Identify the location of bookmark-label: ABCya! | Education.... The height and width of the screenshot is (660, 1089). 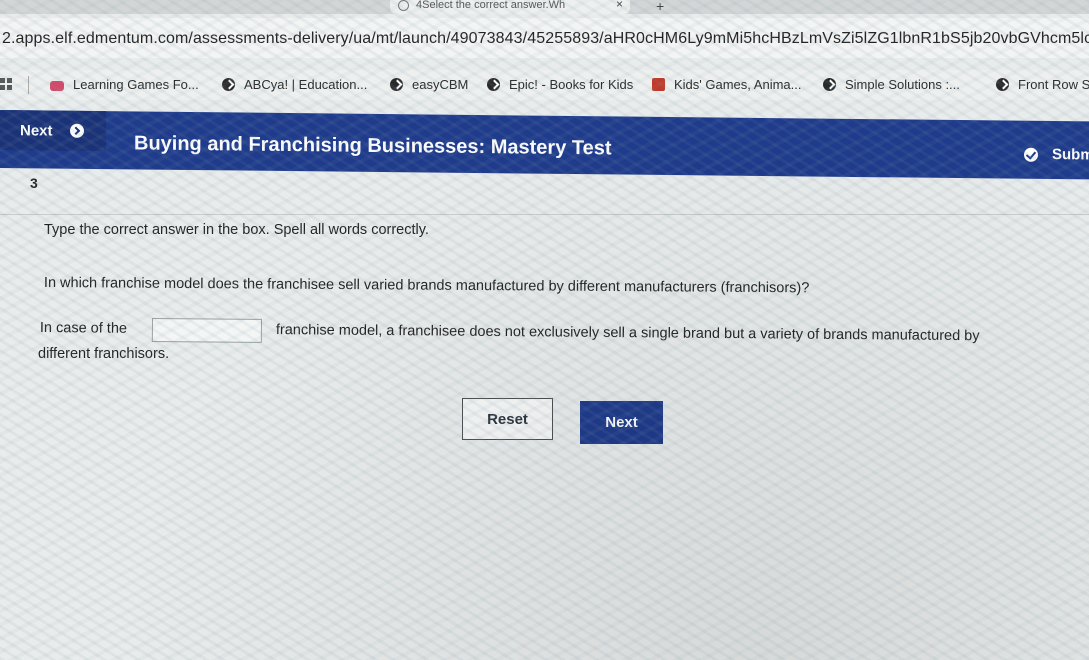
(306, 84).